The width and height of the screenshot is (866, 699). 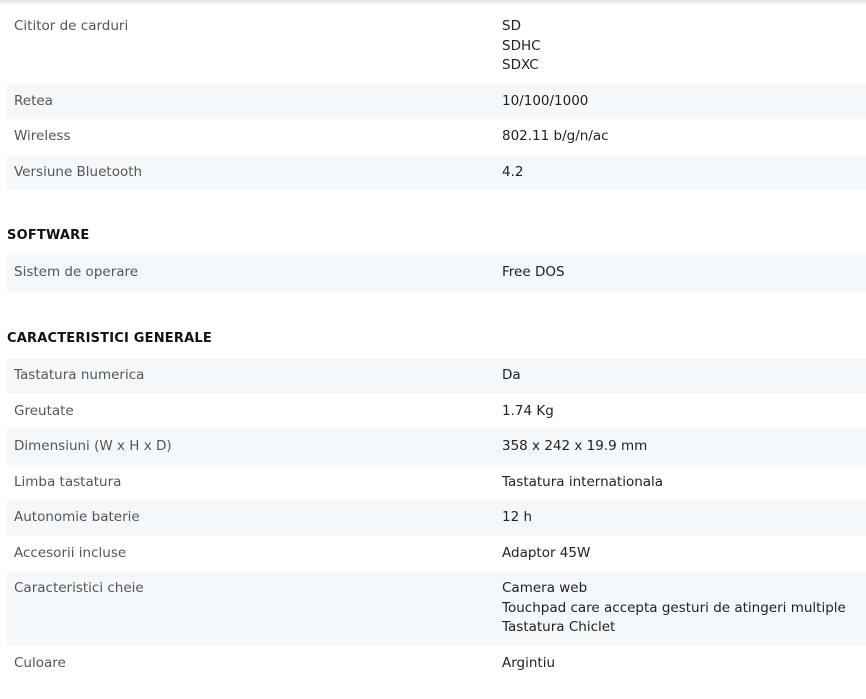 I want to click on spec-value: 4.2, so click(x=684, y=172).